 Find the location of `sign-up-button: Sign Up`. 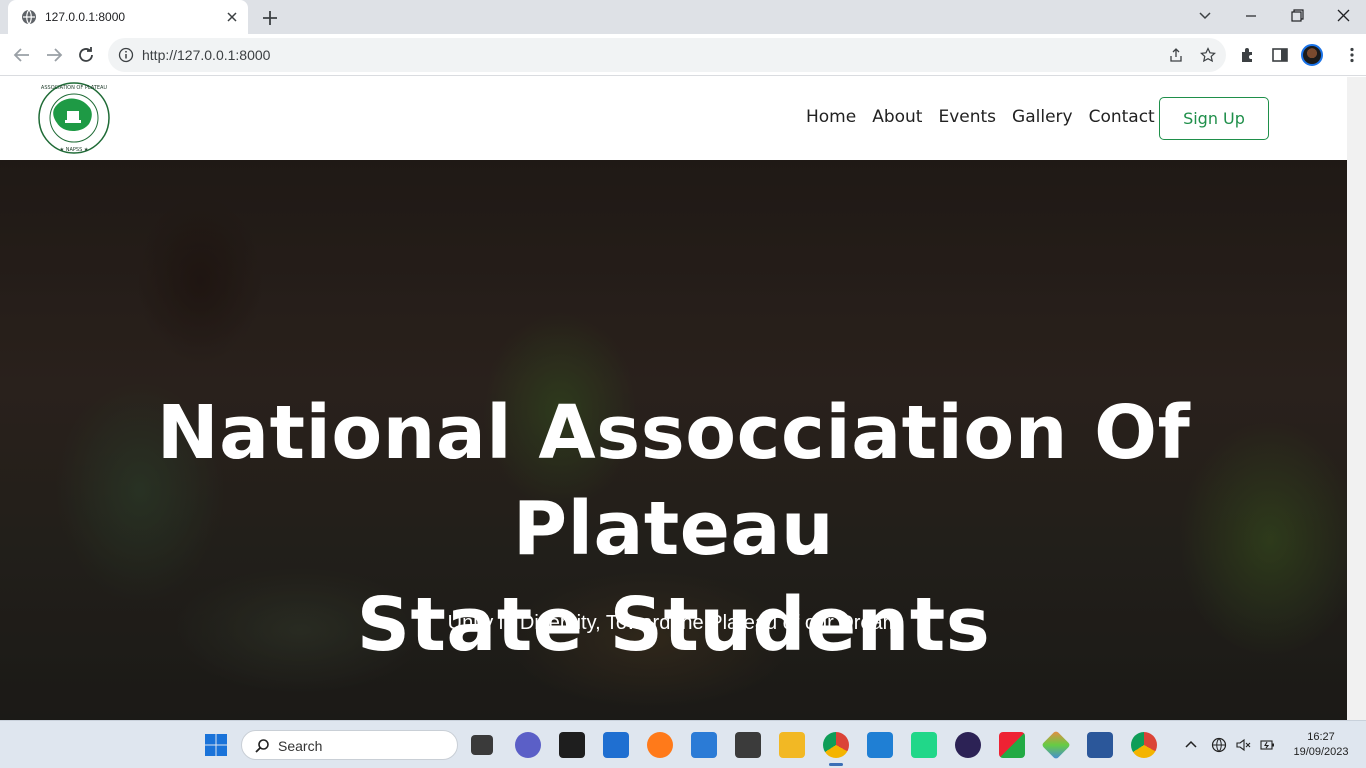

sign-up-button: Sign Up is located at coordinates (1214, 118).